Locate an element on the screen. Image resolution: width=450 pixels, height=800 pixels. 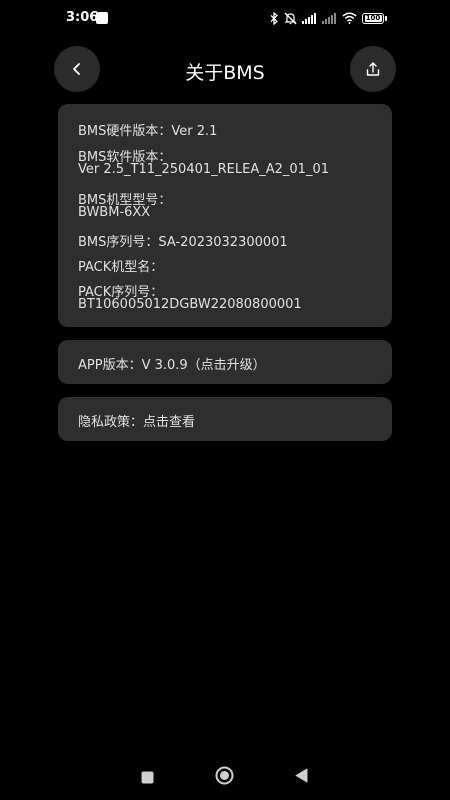
wifi-icon is located at coordinates (349, 18).